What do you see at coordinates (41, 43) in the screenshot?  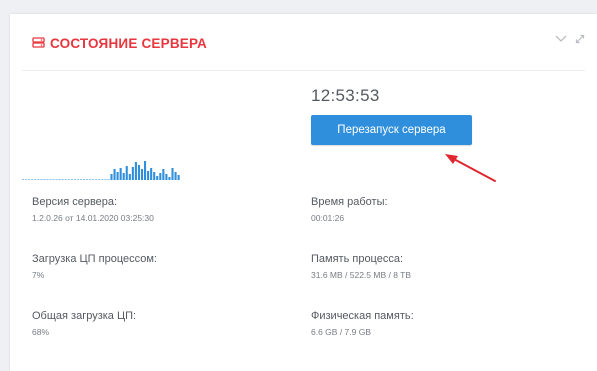 I see `server-icon` at bounding box center [41, 43].